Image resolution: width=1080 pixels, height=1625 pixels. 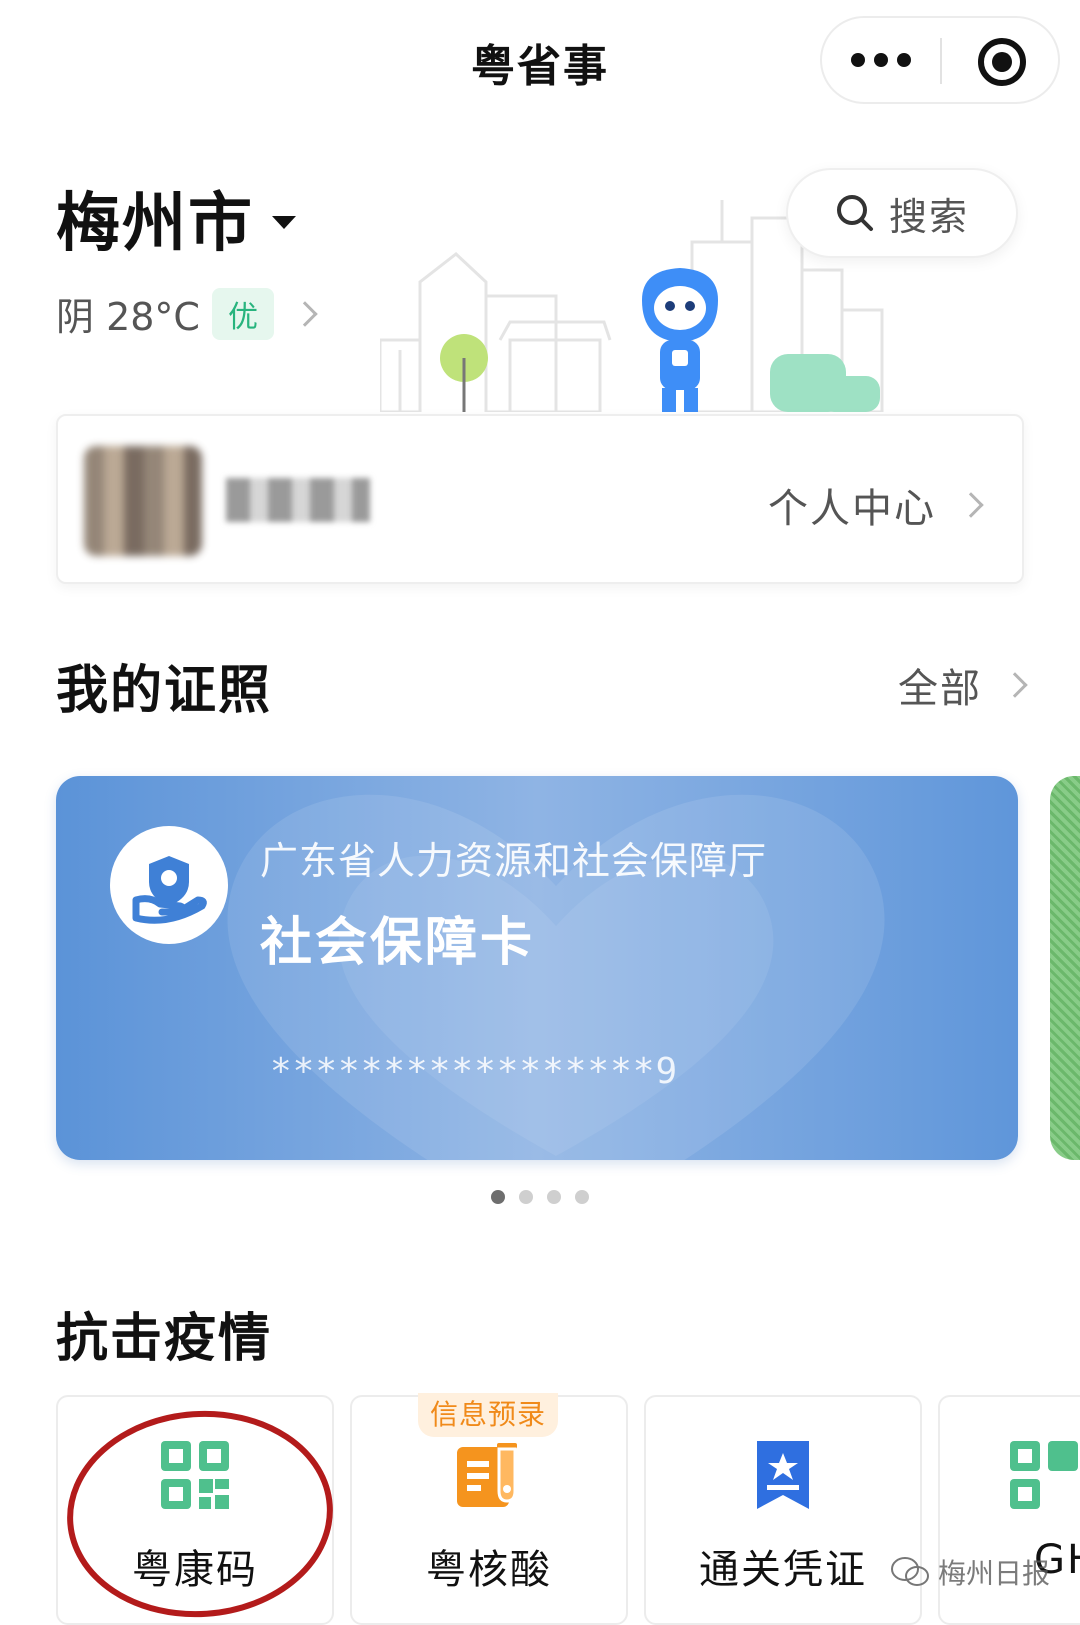 I want to click on close-target-icon, so click(x=1002, y=62).